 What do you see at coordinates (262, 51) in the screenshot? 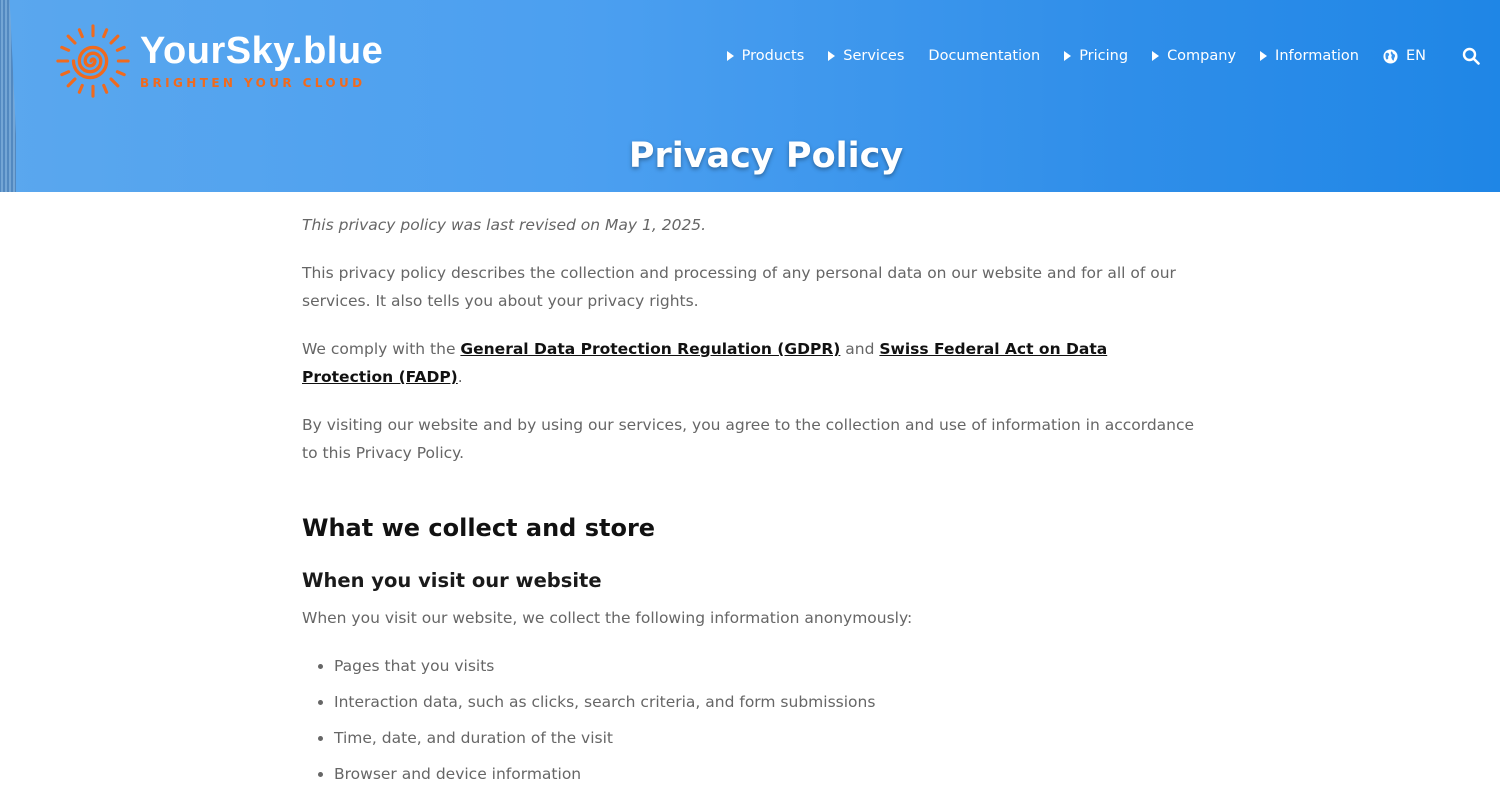
I see `brand-name: YourSky.blue` at bounding box center [262, 51].